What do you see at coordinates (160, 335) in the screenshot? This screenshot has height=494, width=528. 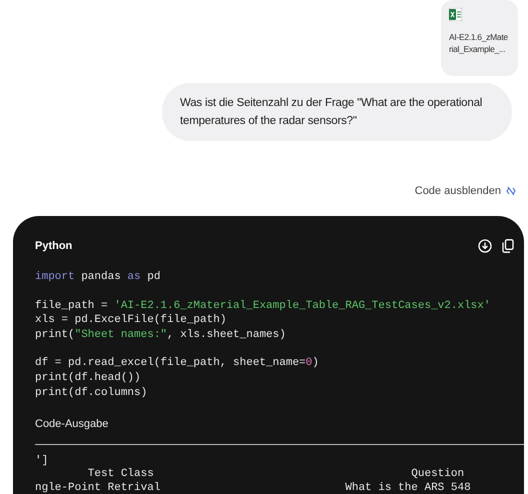 I see `code-line: print("Sheet names:", xls.sheet_names)` at bounding box center [160, 335].